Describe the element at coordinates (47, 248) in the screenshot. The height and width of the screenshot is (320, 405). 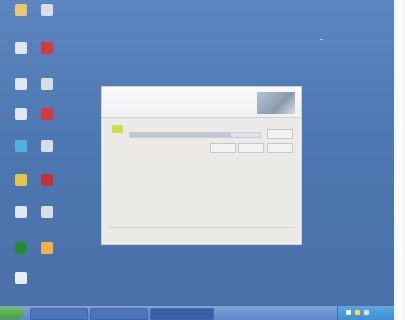
I see `media-icon` at that location.